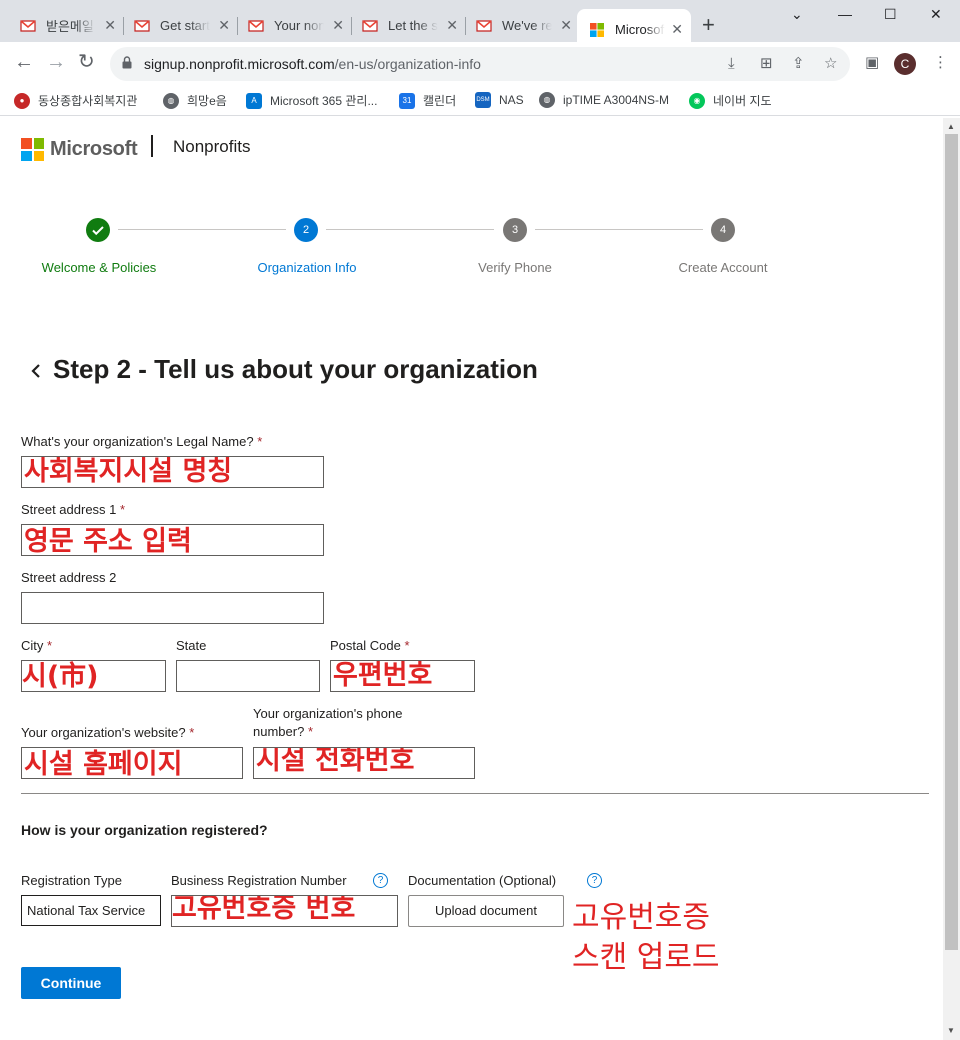  I want to click on bookmark-star-icon: ☆, so click(830, 64).